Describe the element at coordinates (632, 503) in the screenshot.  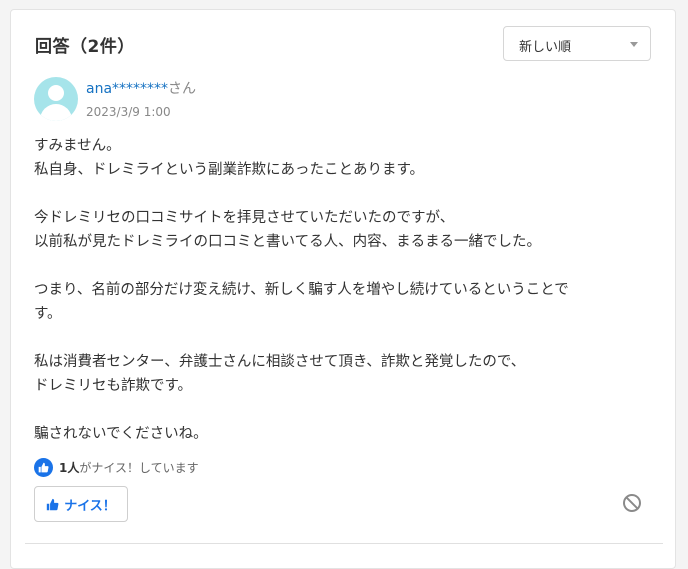
I see `prohibited-icon` at that location.